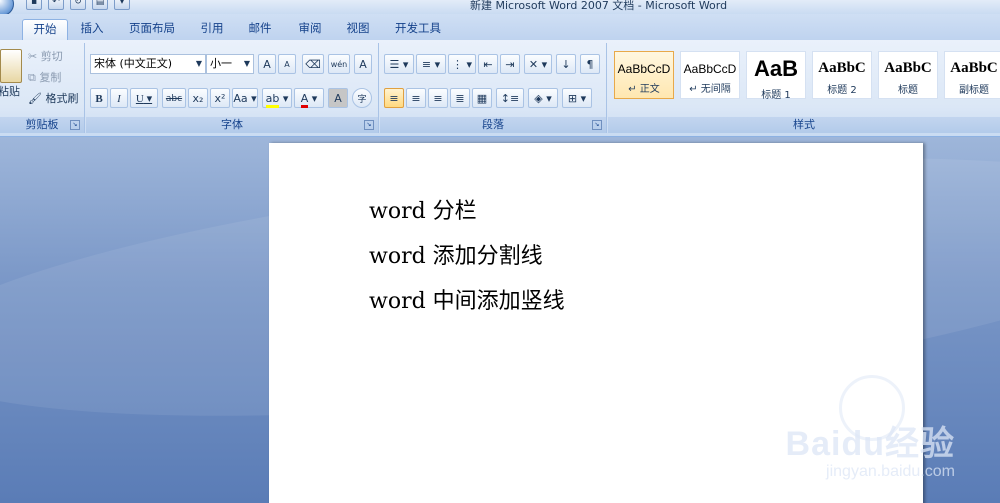 Image resolution: width=1000 pixels, height=503 pixels. What do you see at coordinates (338, 98) in the screenshot?
I see `char-shading-button: A` at bounding box center [338, 98].